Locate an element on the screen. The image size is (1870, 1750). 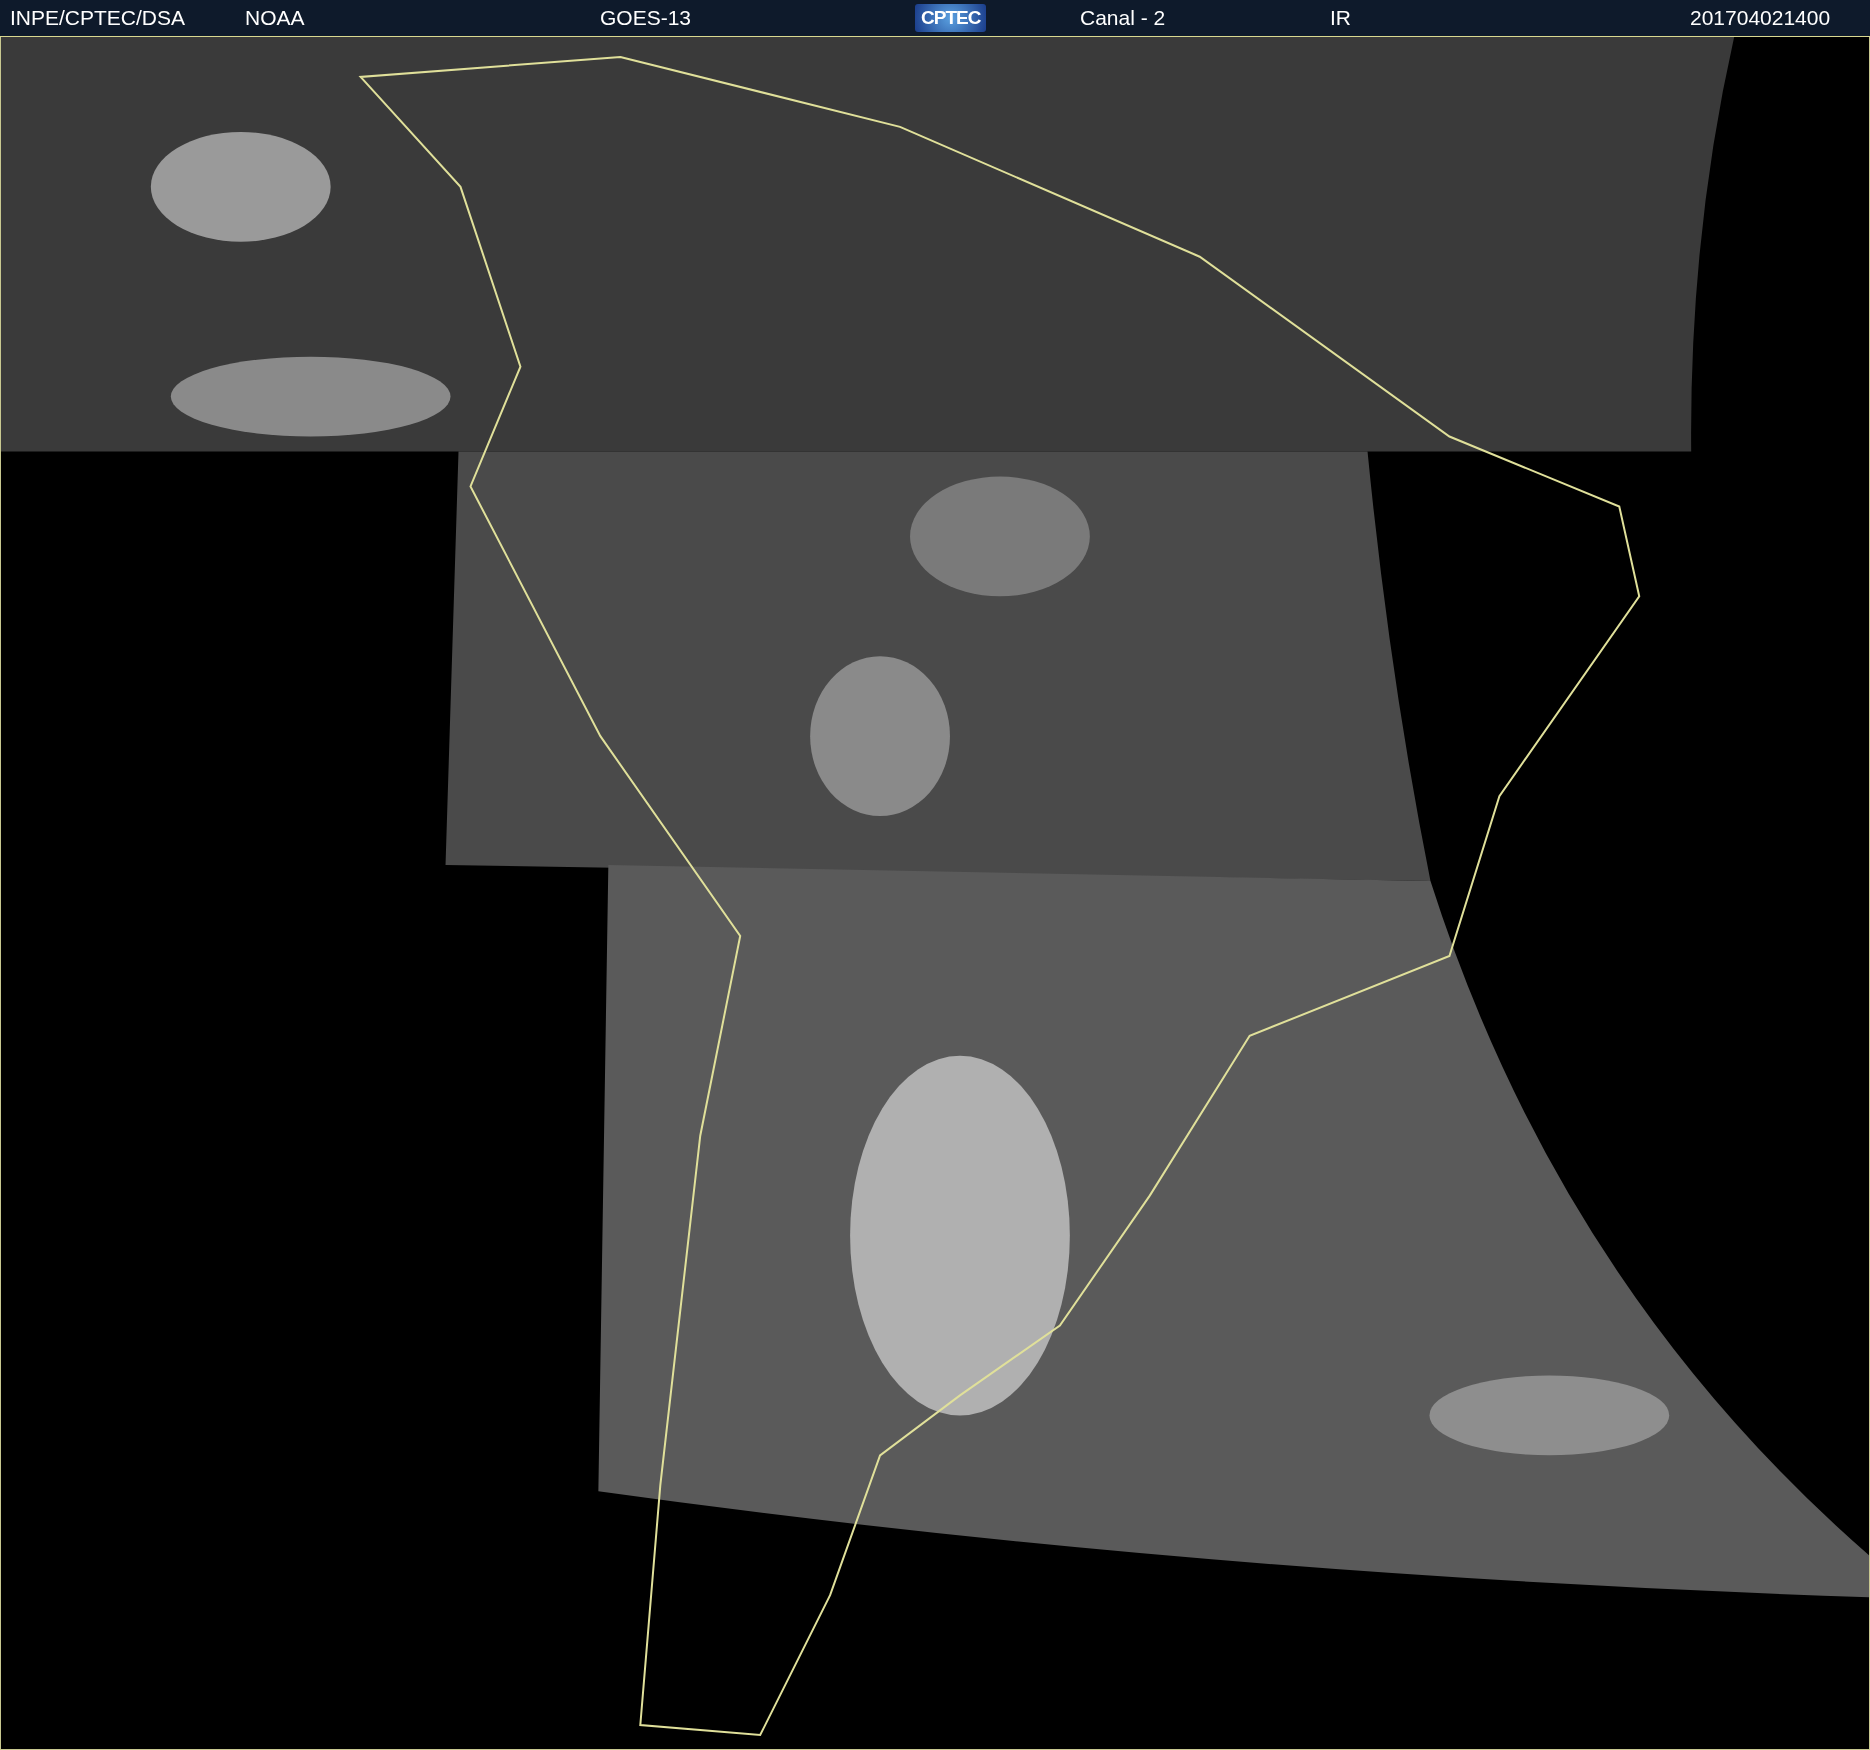
header-label: GOES-13 is located at coordinates (646, 18).